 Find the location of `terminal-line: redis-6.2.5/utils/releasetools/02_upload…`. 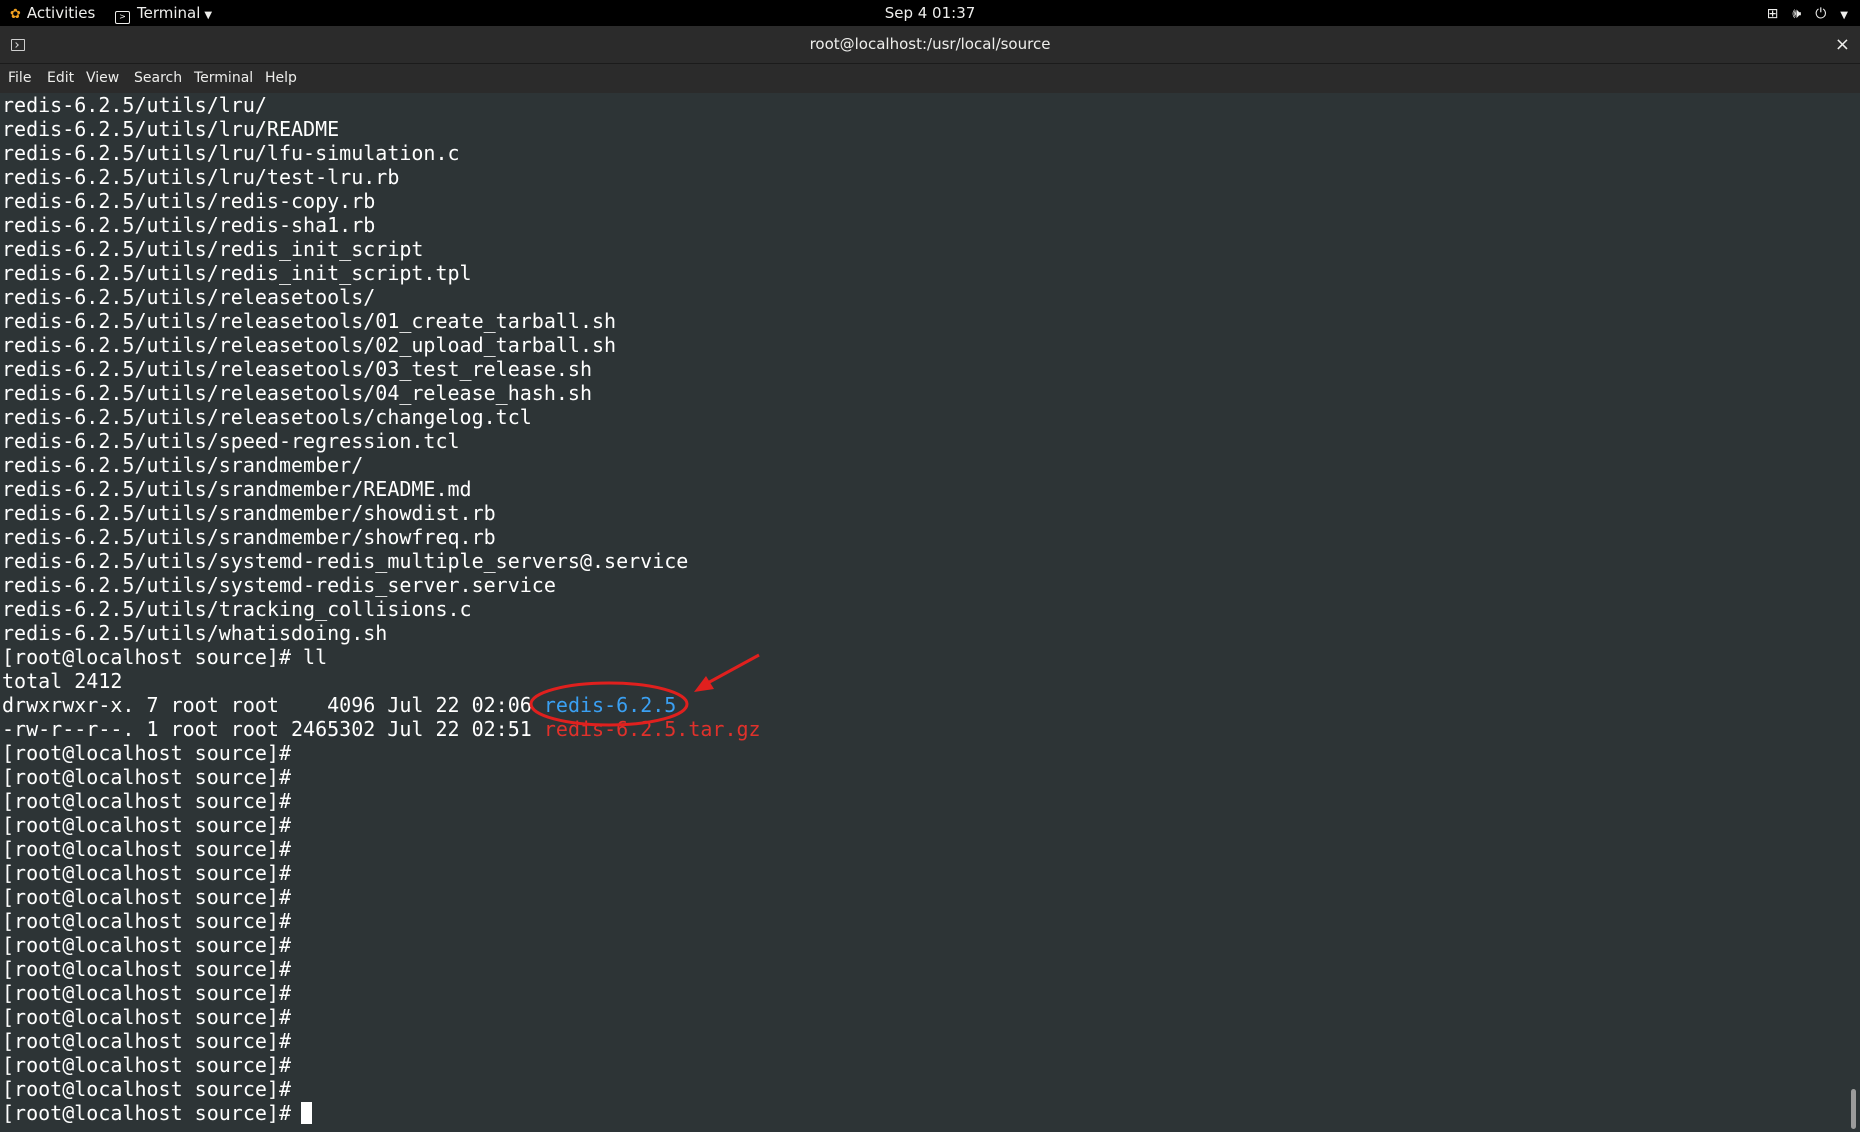

terminal-line: redis-6.2.5/utils/releasetools/02_upload… is located at coordinates (309, 345).